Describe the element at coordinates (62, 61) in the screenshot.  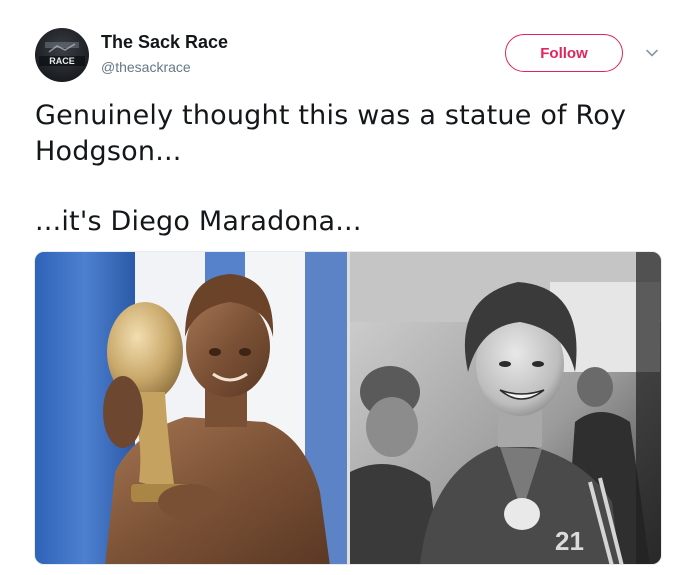
I see `avatar-text: RACE` at that location.